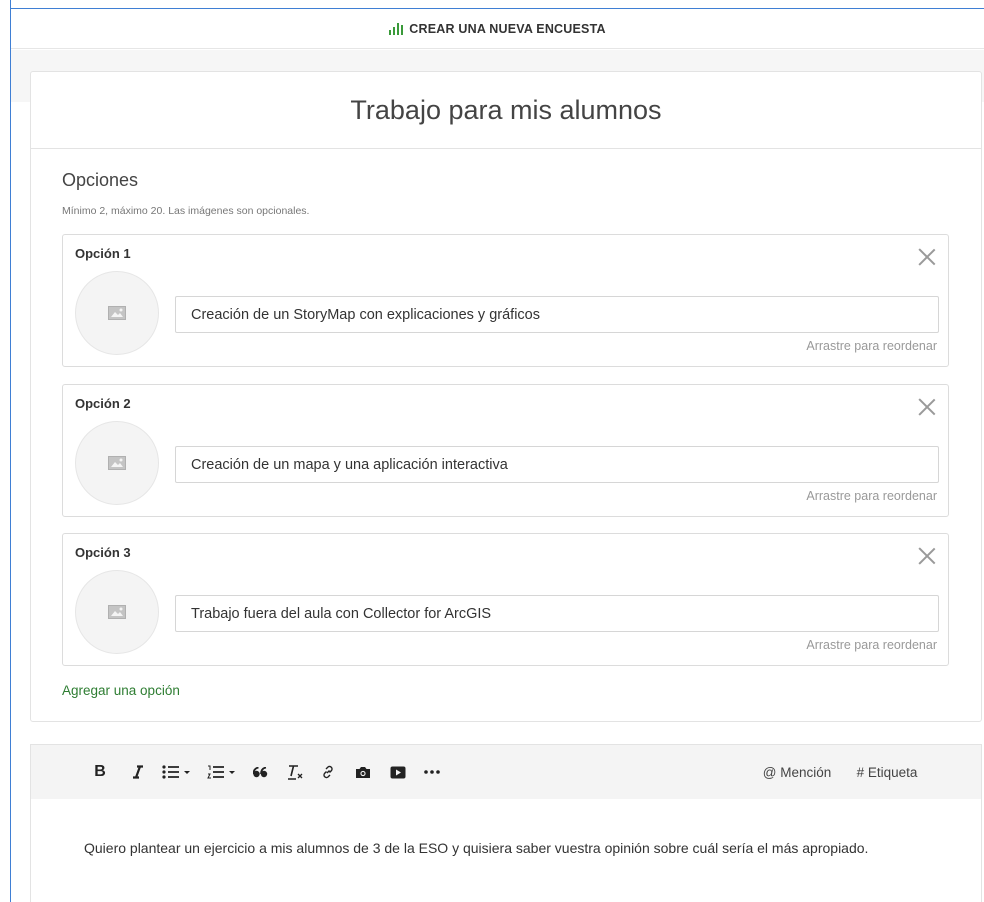 The height and width of the screenshot is (902, 984). What do you see at coordinates (507, 28) in the screenshot?
I see `page-header-title: CREAR UNA NUEVA ENCUESTA` at bounding box center [507, 28].